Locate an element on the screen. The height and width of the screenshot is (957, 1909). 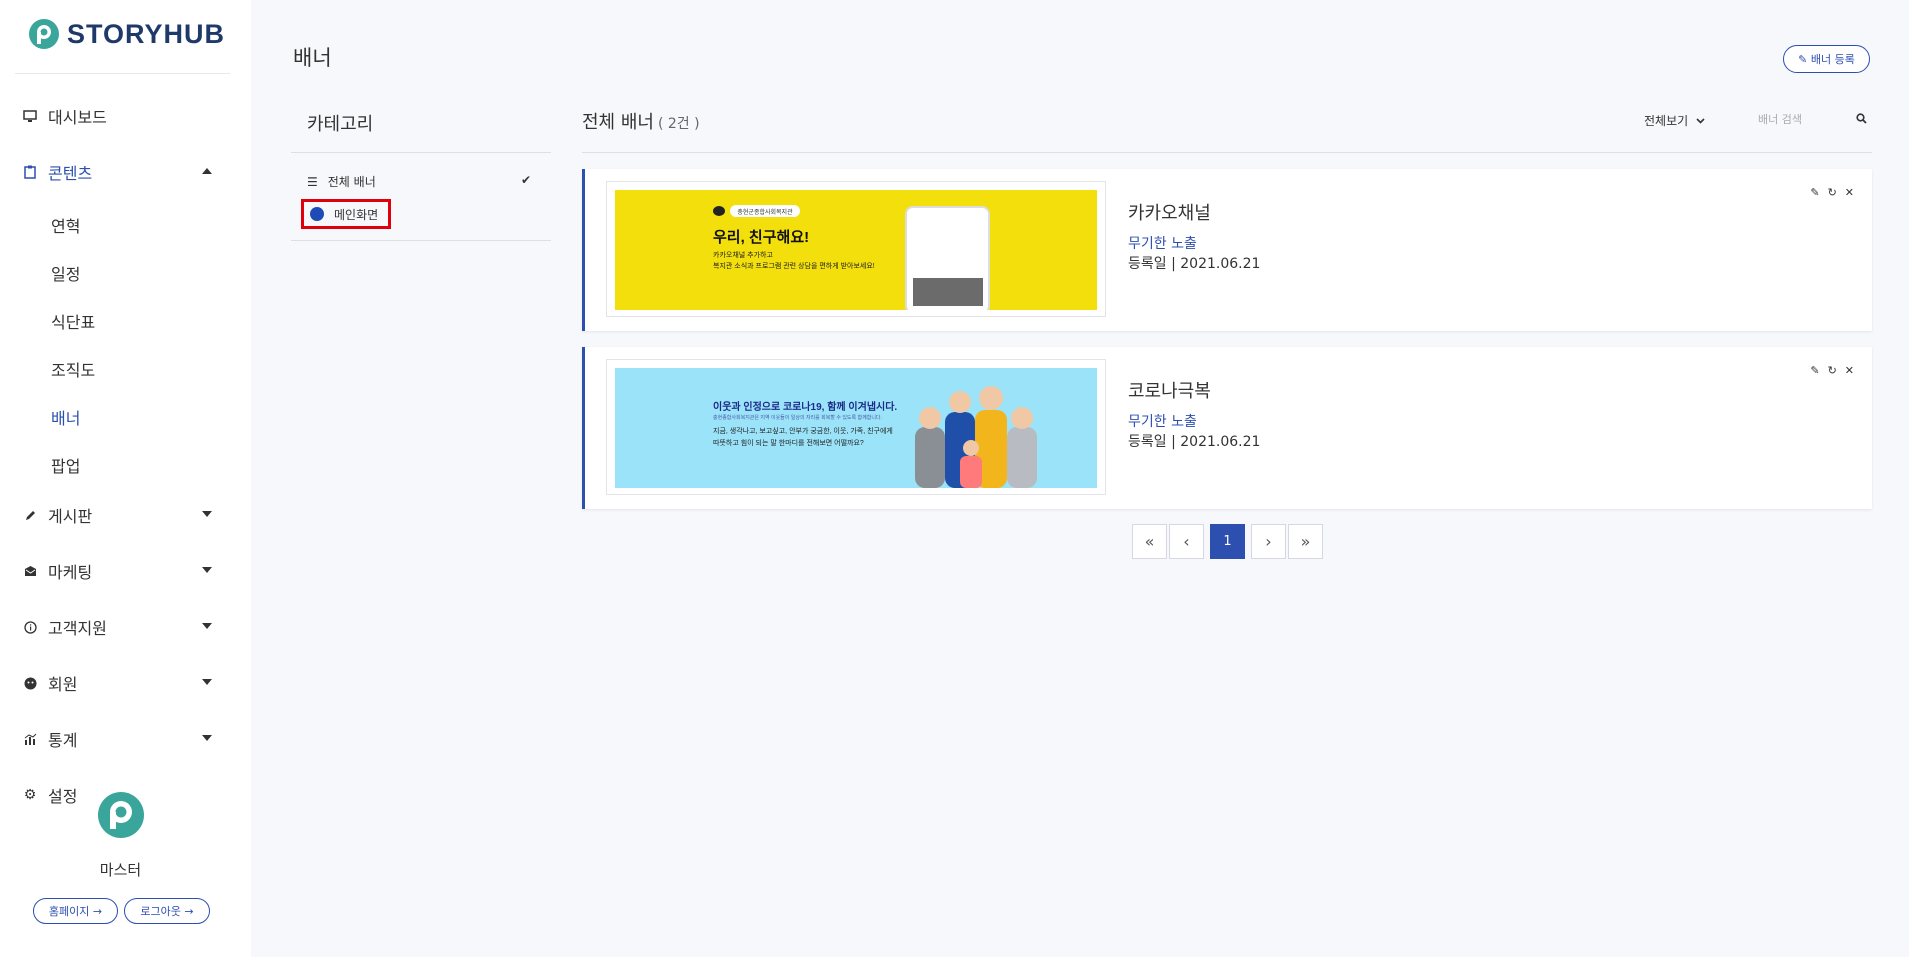
sidebar-item-dashboard: 대시보드 is located at coordinates (117, 116).